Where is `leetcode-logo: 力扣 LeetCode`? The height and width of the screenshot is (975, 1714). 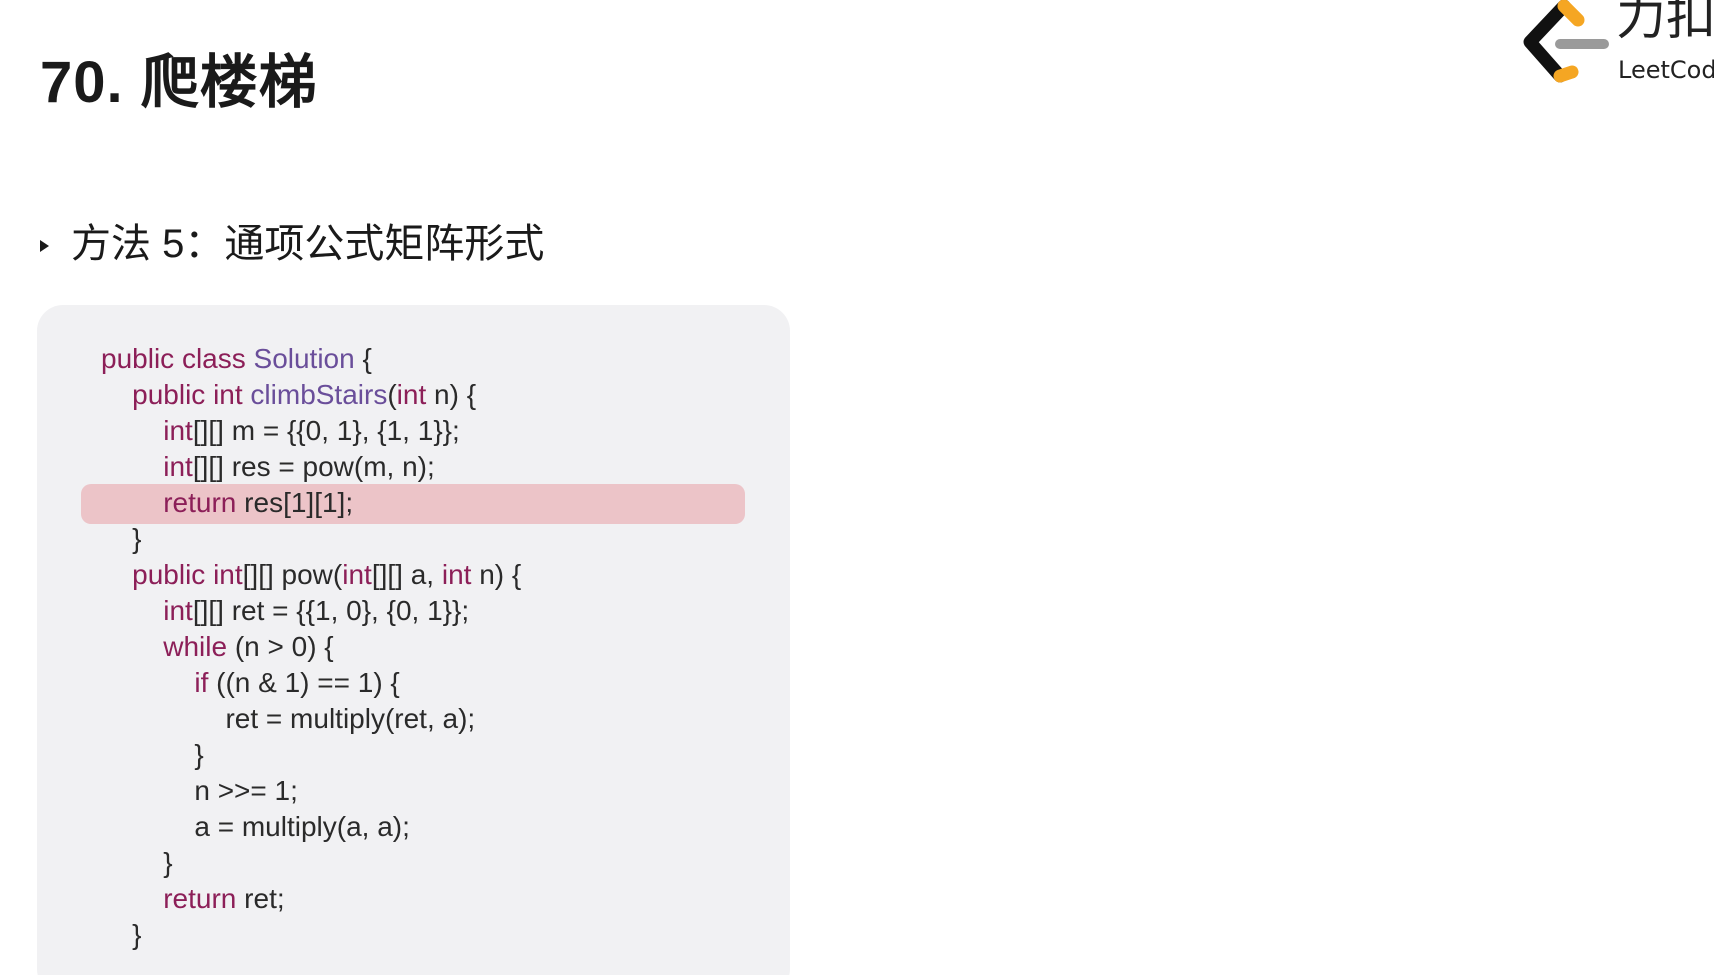 leetcode-logo: 力扣 LeetCode is located at coordinates (1617, 46).